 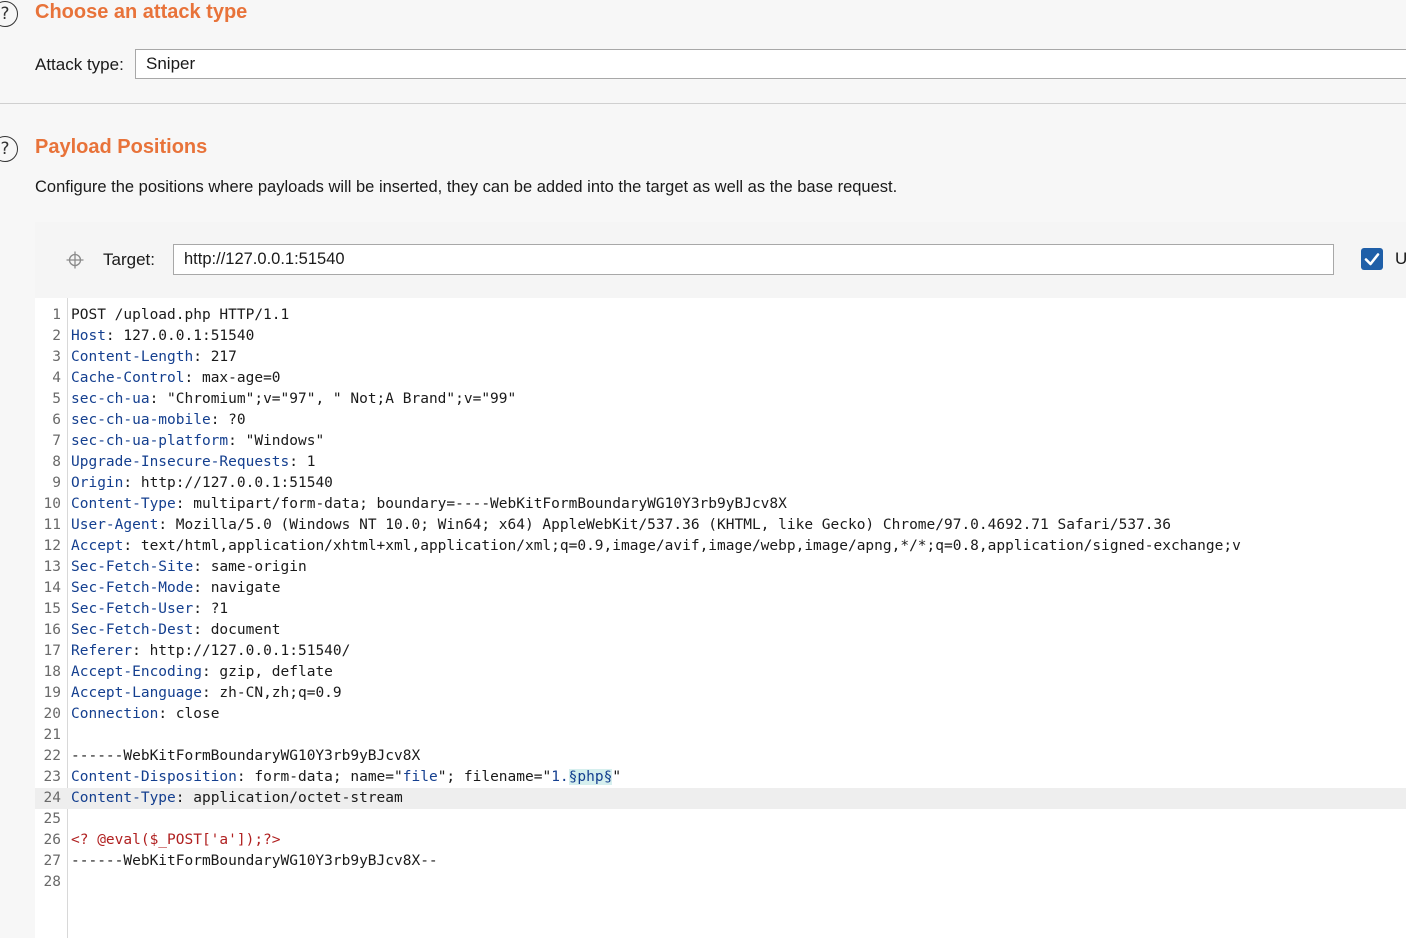 I want to click on target-input: http://127.0.0.1:51540, so click(x=753, y=259).